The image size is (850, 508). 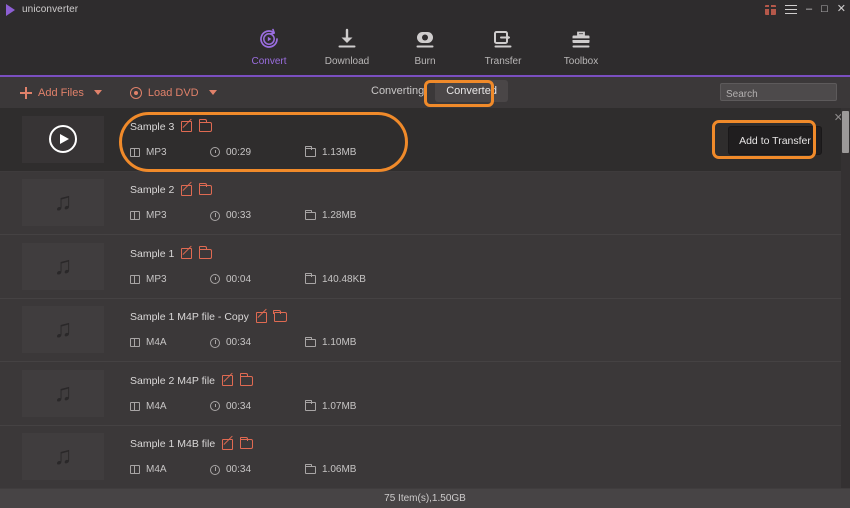 I want to click on play-circle-icon, so click(x=63, y=139).